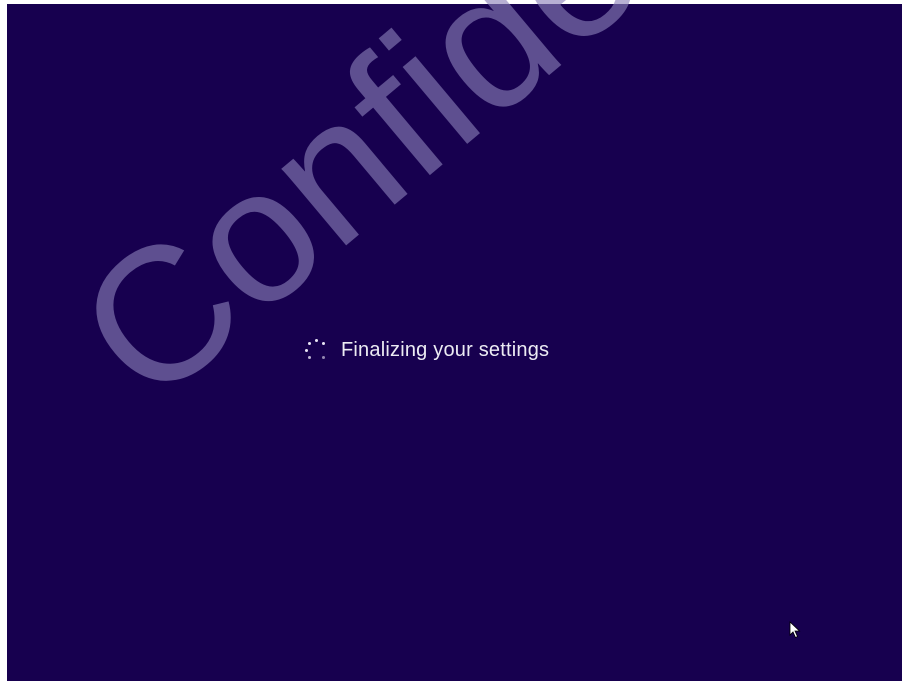 Image resolution: width=907 pixels, height=684 pixels. I want to click on status-message: Finalizing your settings, so click(445, 349).